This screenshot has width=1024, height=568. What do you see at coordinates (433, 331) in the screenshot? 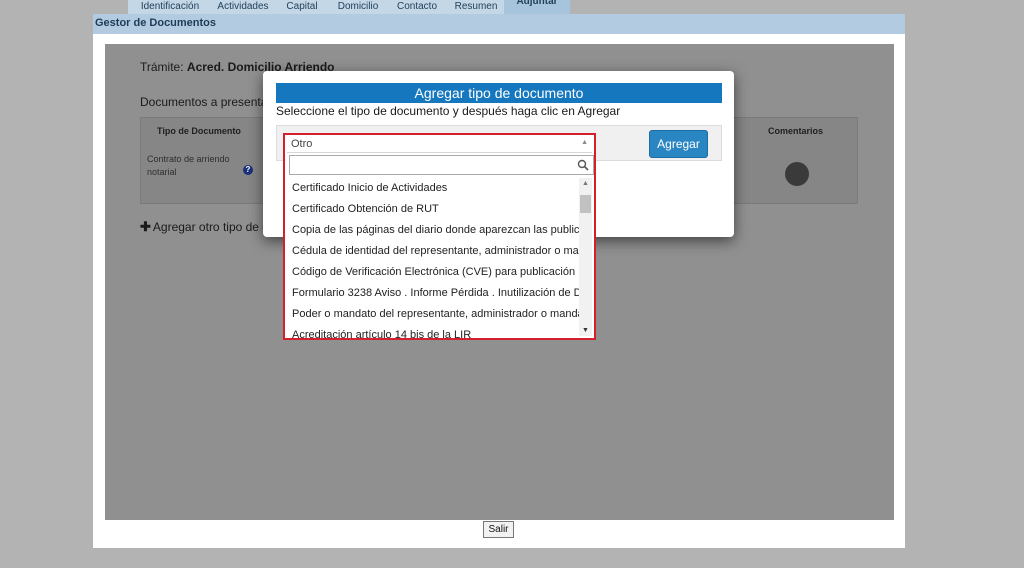
I see `dropdown-option: Acreditación artículo 14 bis de la LIR` at bounding box center [433, 331].